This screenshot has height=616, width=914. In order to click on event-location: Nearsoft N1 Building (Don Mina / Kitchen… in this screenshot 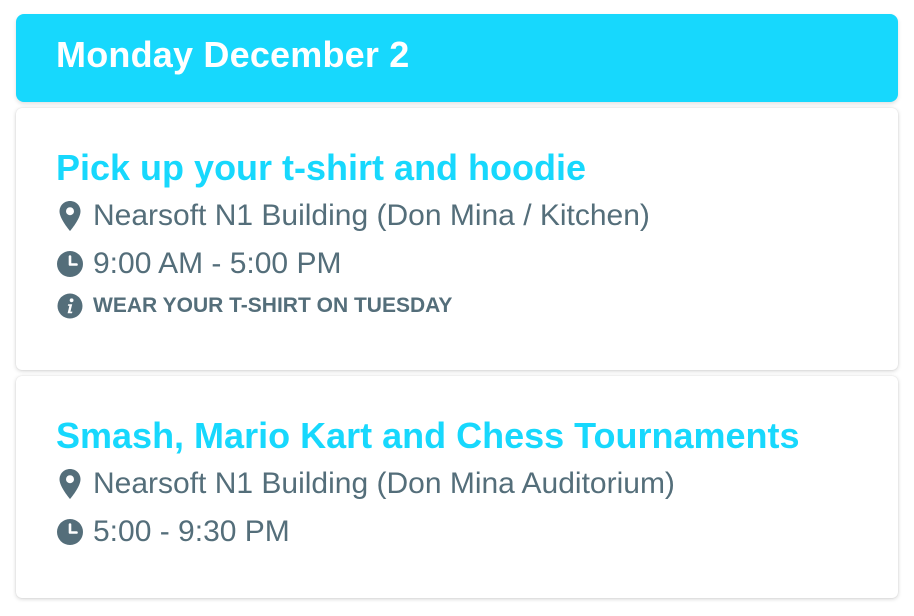, I will do `click(477, 216)`.